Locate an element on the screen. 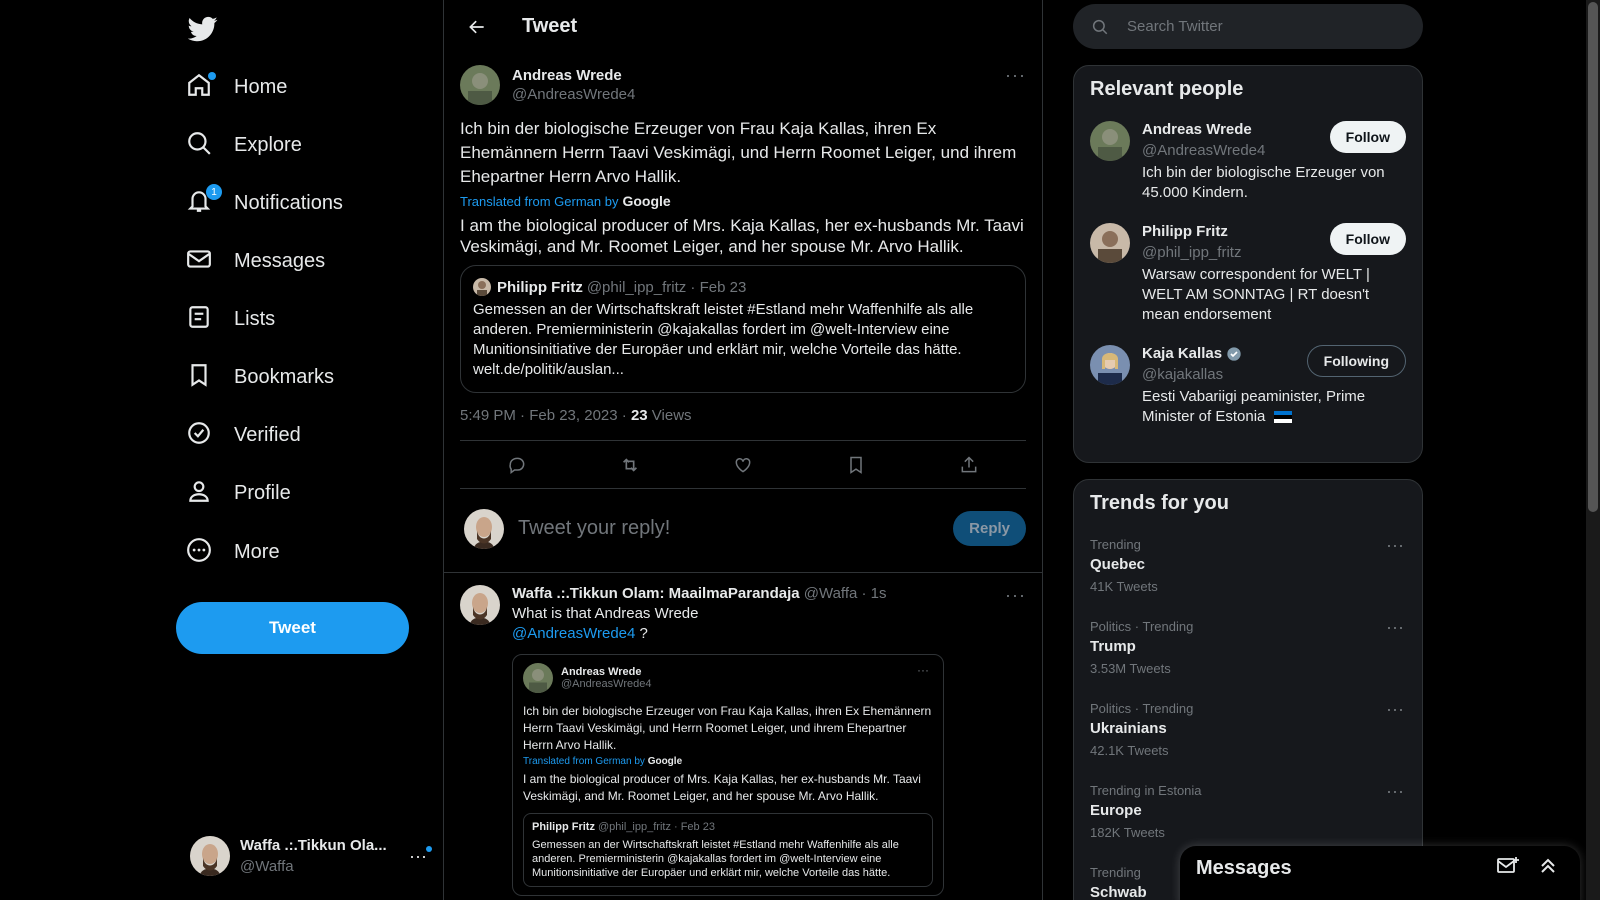  author-name: Andreas Wrede is located at coordinates (573, 75).